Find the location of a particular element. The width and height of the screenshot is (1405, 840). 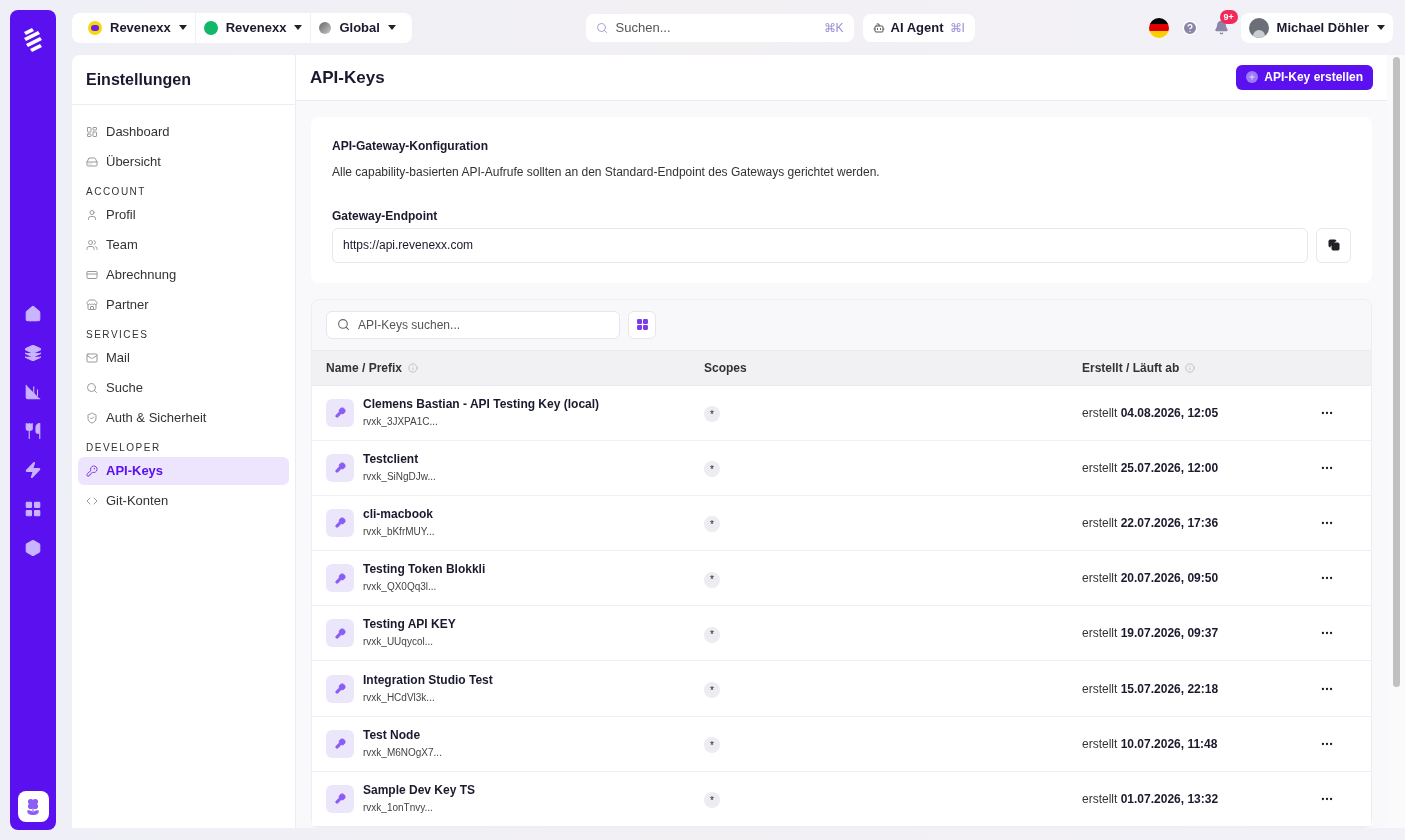

key-name: Integration Studio Test is located at coordinates (428, 680).